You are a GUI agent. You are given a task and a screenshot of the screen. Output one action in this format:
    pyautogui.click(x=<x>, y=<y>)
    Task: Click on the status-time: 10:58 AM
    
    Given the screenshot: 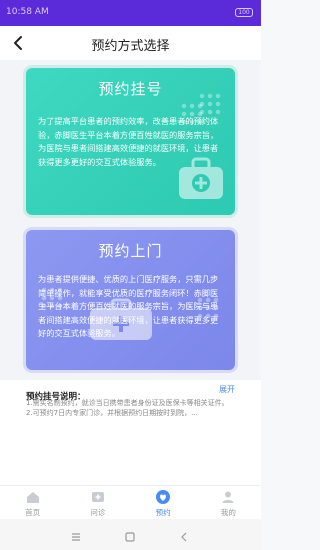 What is the action you would take?
    pyautogui.click(x=27, y=12)
    